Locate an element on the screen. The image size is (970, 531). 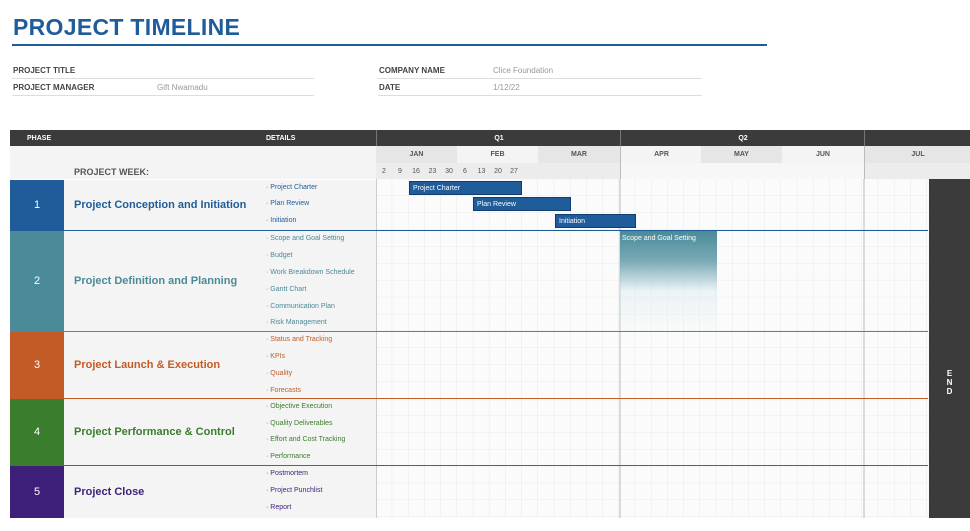
gantt-bar-scope-fade is located at coordinates (668, 281).